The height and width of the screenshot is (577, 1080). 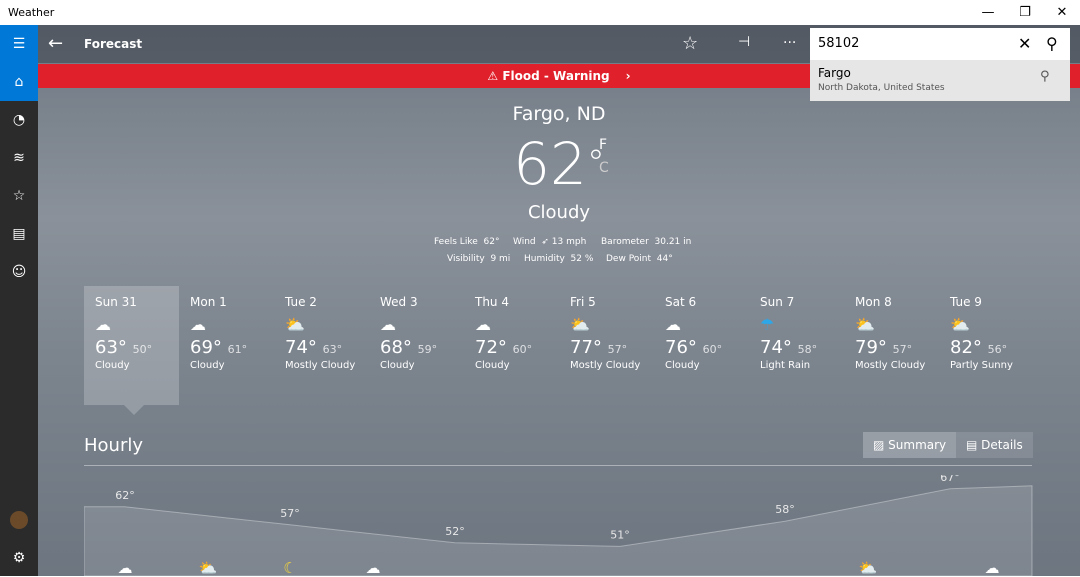 I want to click on wind-arrow-icon: ➶, so click(x=545, y=242).